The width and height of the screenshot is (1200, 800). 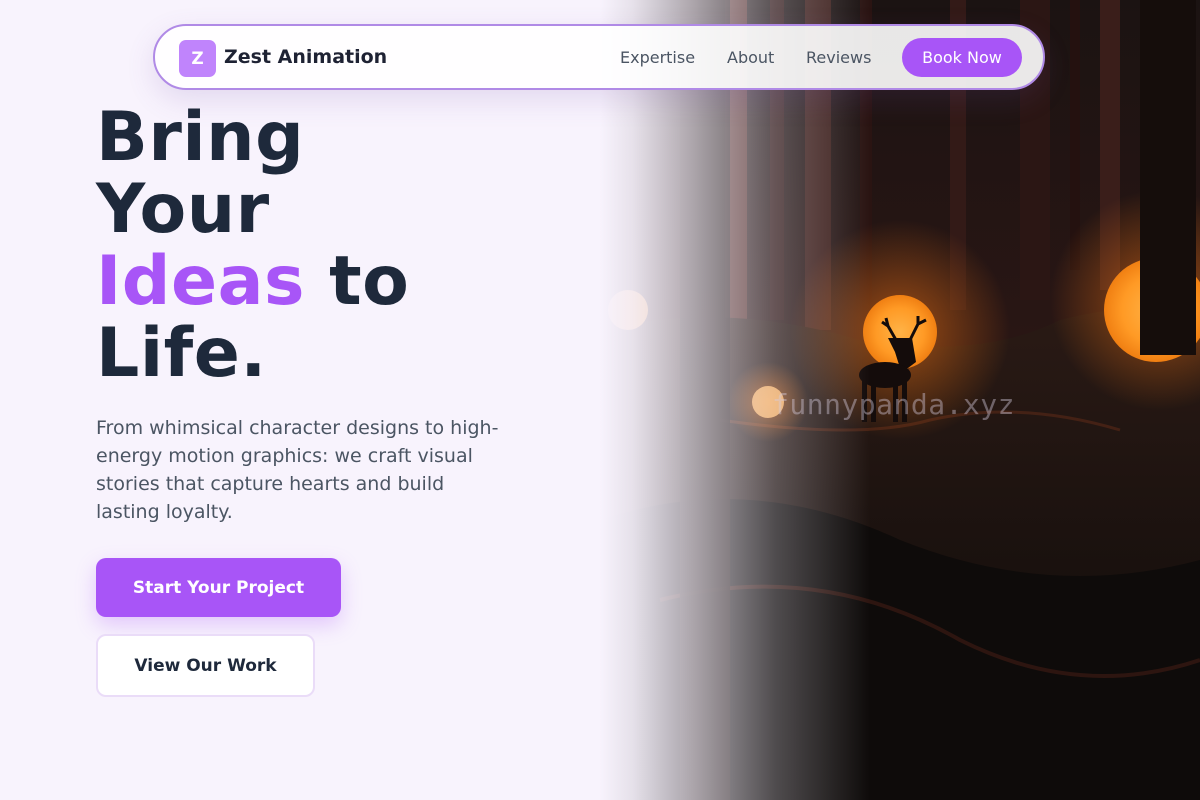 What do you see at coordinates (200, 137) in the screenshot?
I see `headline-line-1: Bring` at bounding box center [200, 137].